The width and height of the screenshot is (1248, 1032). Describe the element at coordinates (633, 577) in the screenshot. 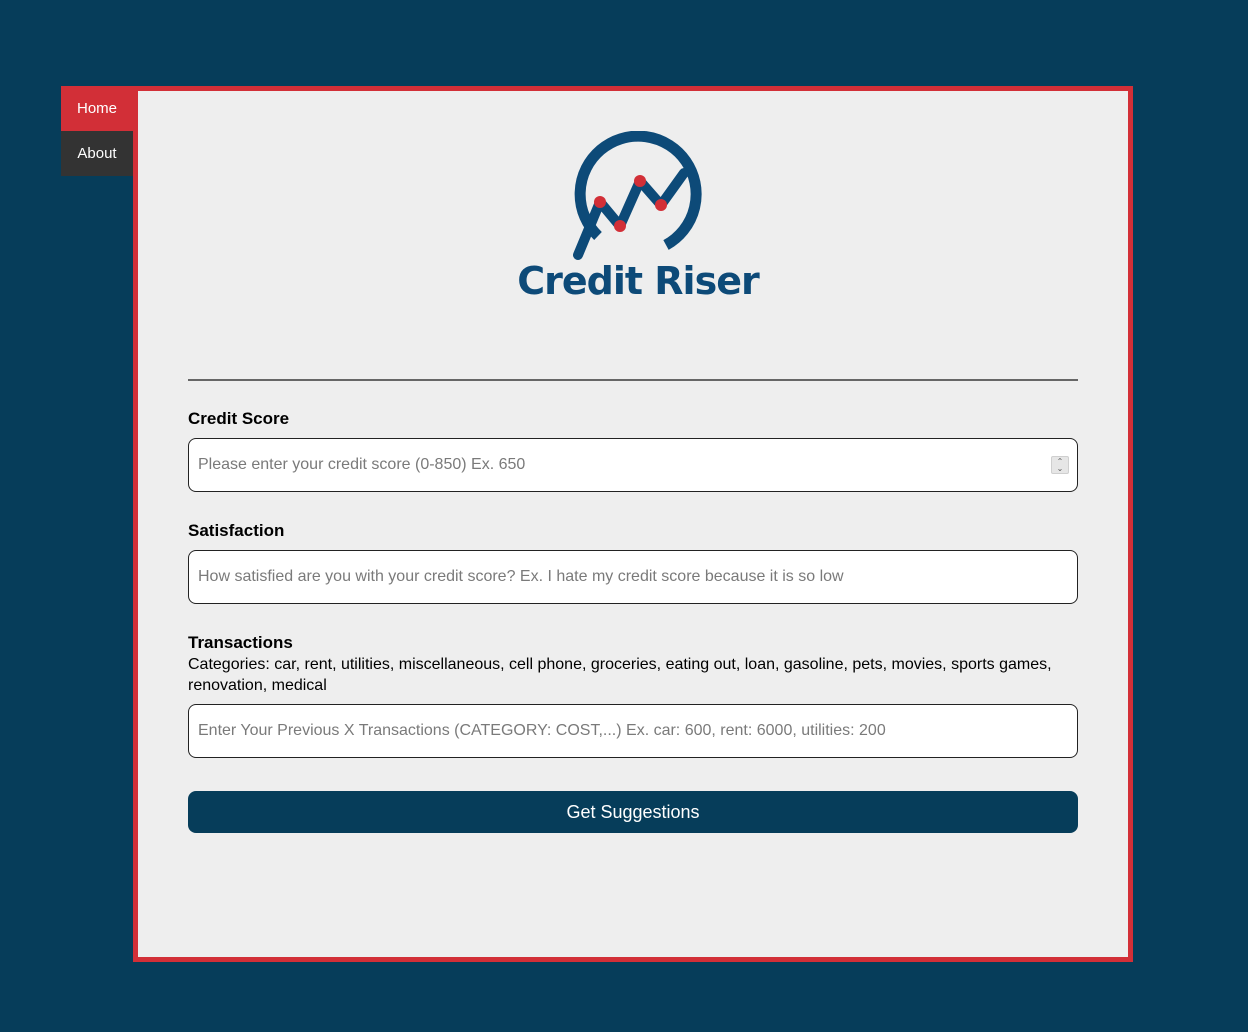

I see `satisfaction-input` at that location.